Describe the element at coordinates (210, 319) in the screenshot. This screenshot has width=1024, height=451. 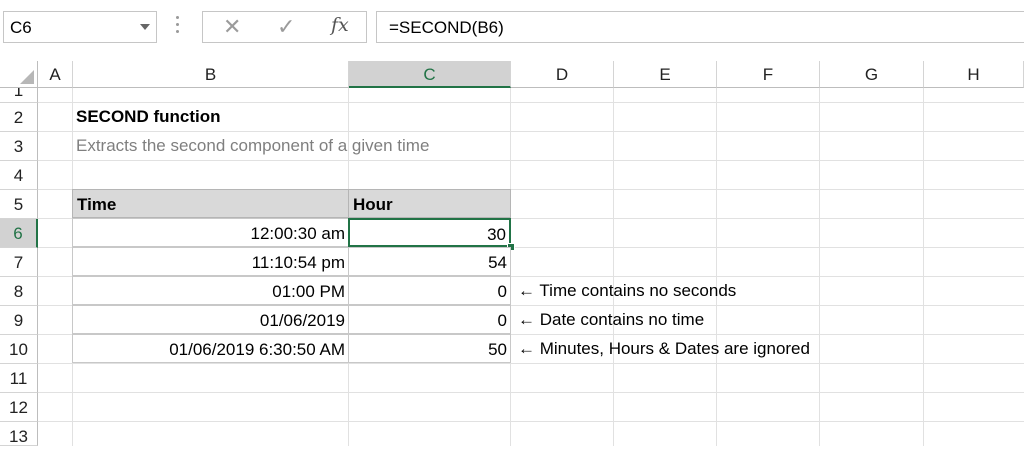
I see `table-cell-time: 01/06/2019` at that location.